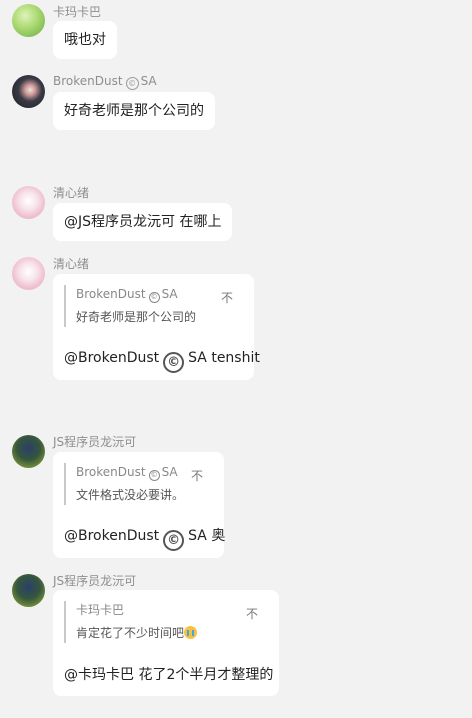  What do you see at coordinates (162, 360) in the screenshot?
I see `reply-text: @BrokenDust © SA tenshit` at bounding box center [162, 360].